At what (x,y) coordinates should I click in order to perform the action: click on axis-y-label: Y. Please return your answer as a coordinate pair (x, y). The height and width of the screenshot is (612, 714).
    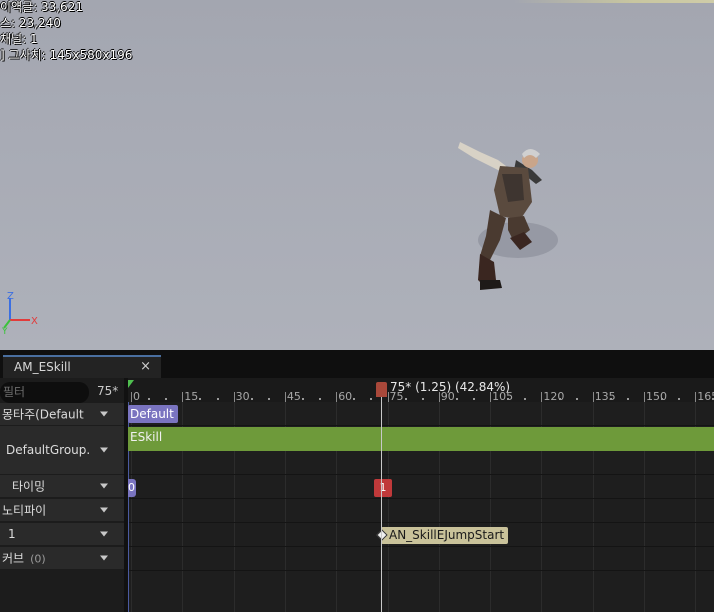
    Looking at the image, I should click on (4, 331).